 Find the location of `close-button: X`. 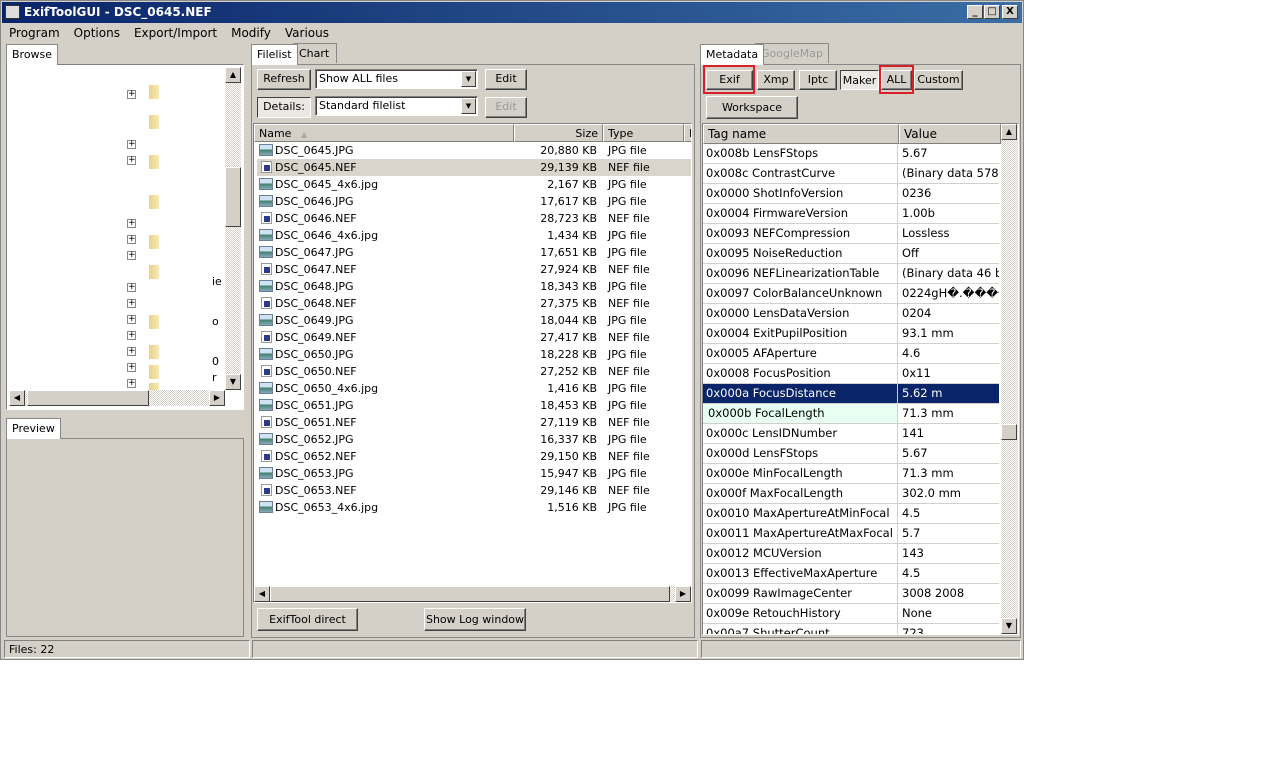

close-button: X is located at coordinates (1010, 12).